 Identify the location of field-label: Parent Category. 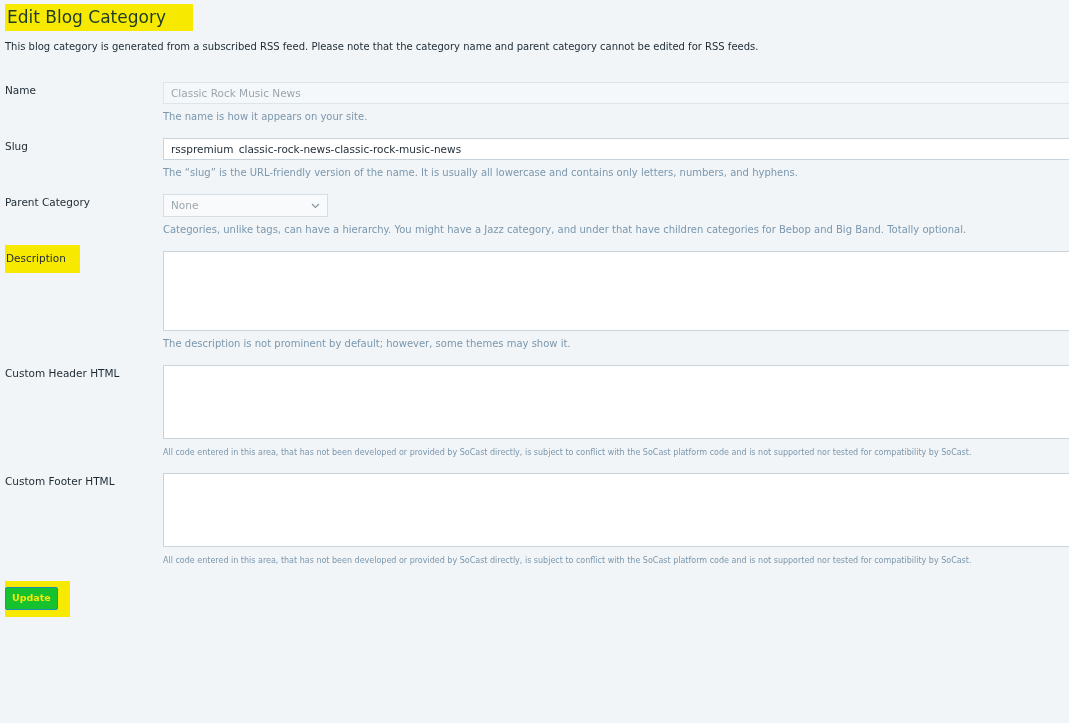
(47, 203).